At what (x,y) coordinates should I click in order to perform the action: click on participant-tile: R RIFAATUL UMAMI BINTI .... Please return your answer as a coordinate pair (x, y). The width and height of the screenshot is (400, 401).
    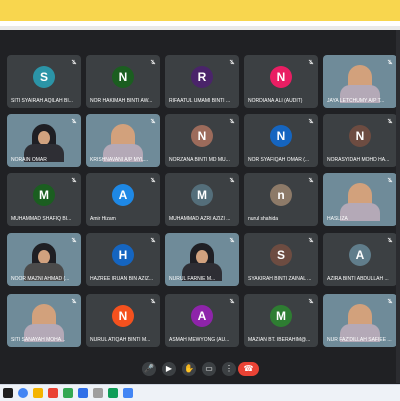
    Looking at the image, I should click on (202, 81).